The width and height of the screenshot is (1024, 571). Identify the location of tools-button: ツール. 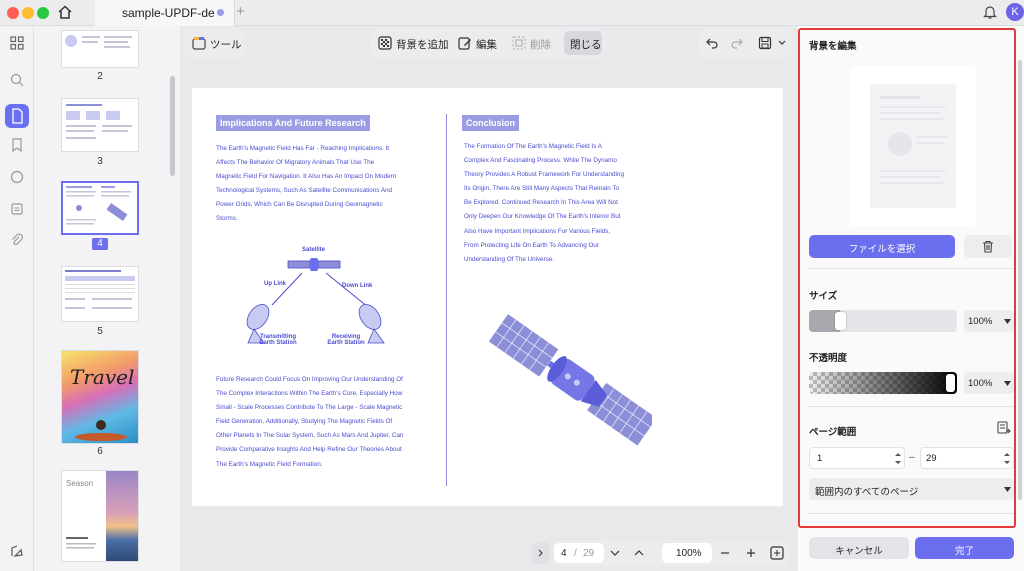
(215, 43).